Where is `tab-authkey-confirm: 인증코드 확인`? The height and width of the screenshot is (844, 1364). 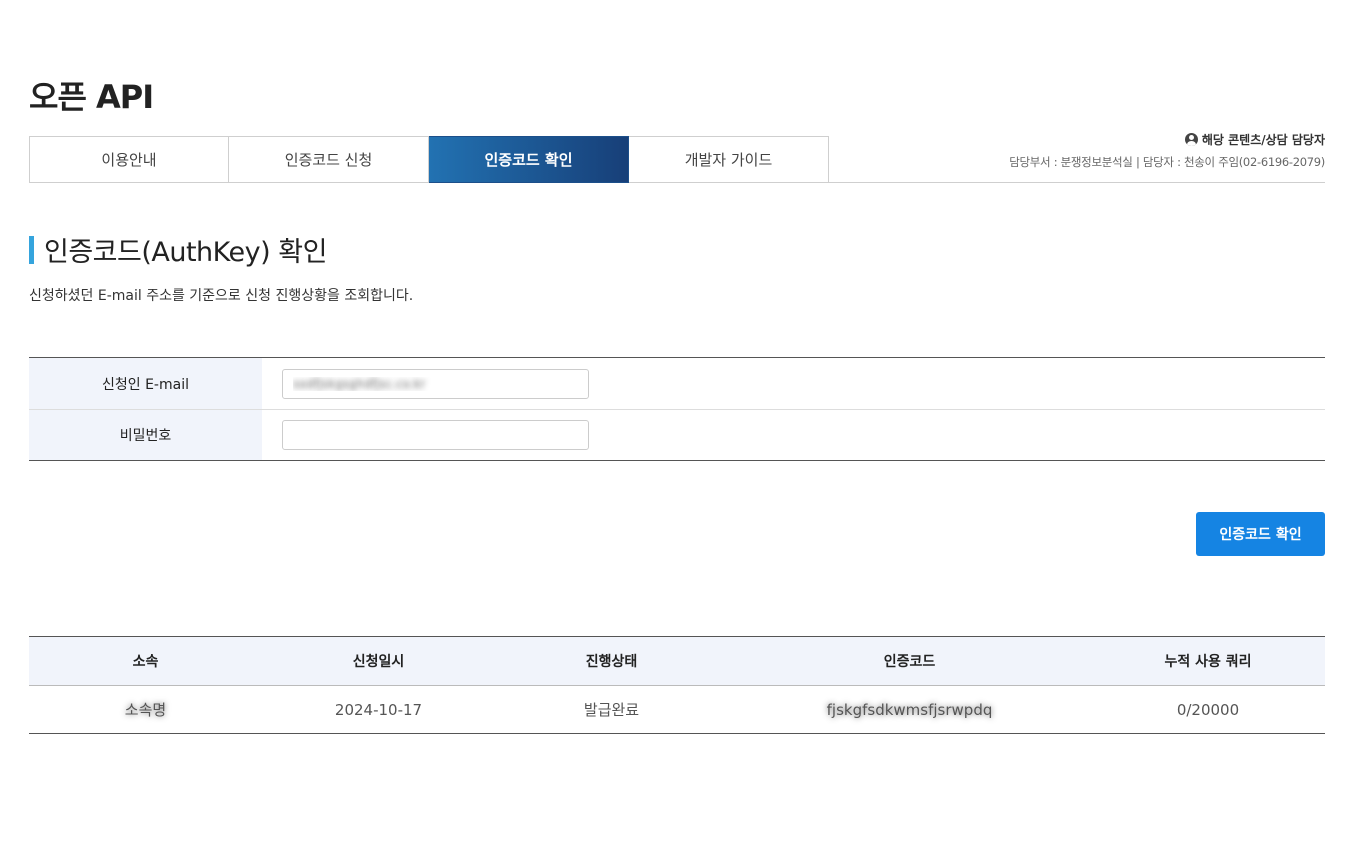 tab-authkey-confirm: 인증코드 확인 is located at coordinates (529, 159).